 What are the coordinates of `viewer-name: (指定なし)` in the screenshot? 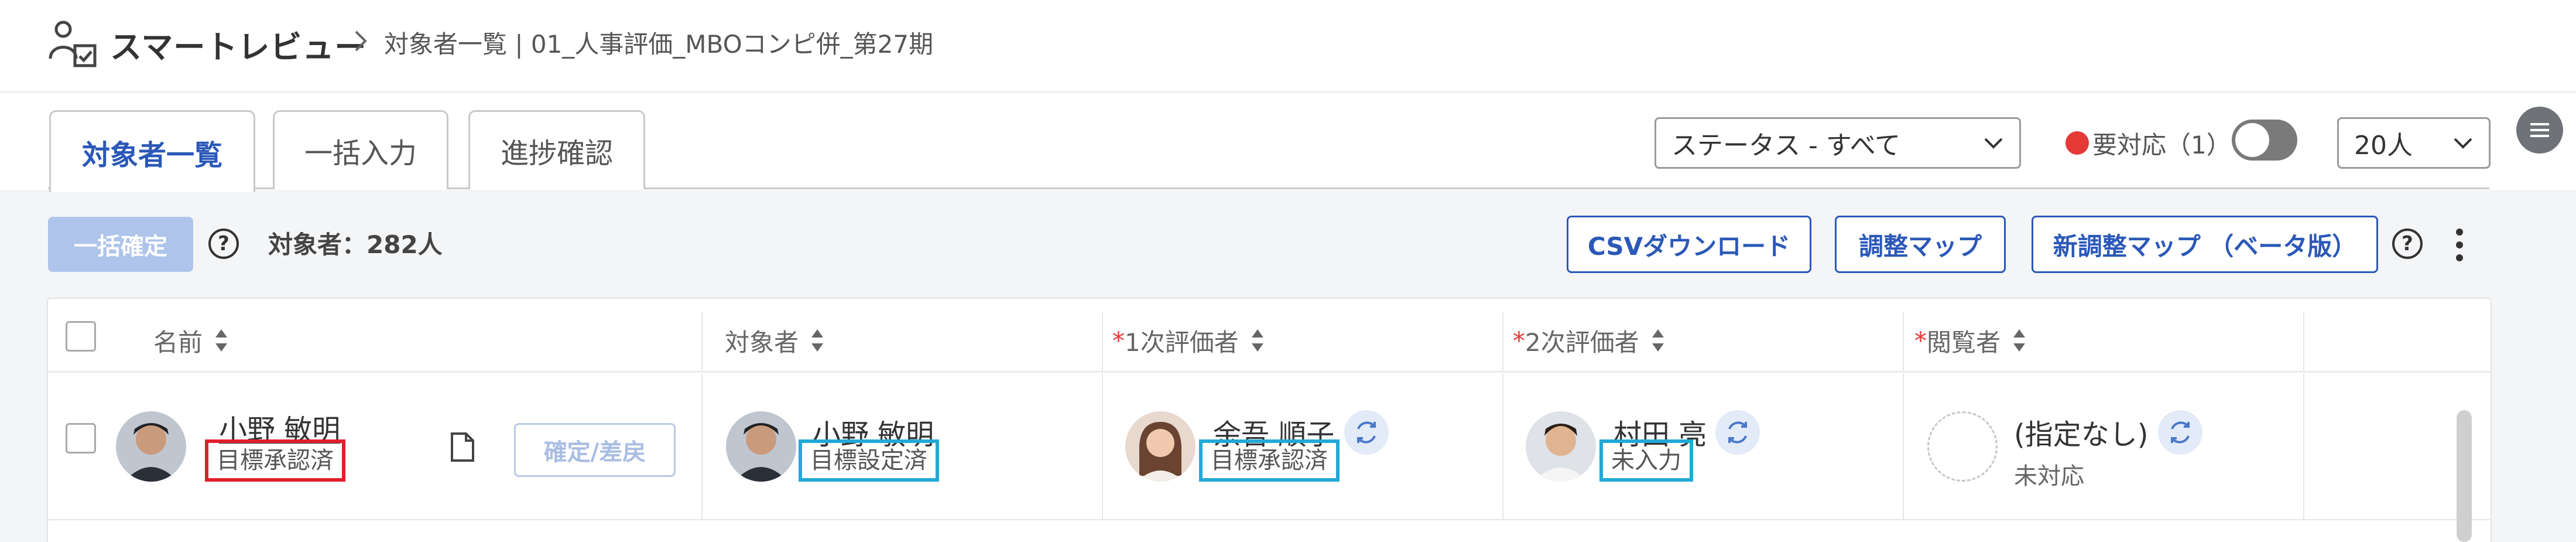 It's located at (2081, 435).